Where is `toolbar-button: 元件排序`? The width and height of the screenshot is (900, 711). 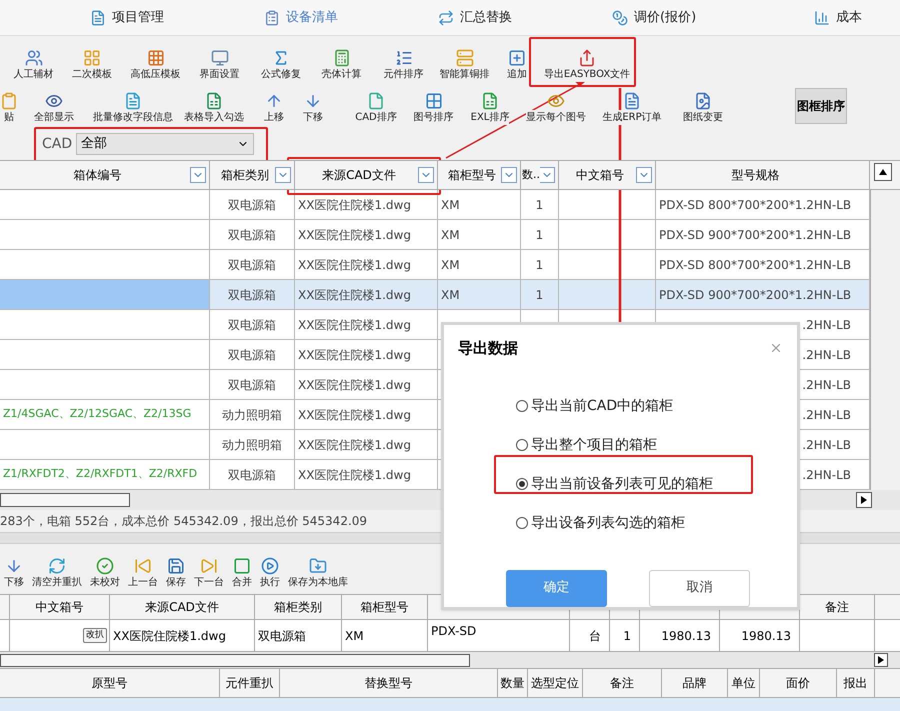
toolbar-button: 元件排序 is located at coordinates (403, 59).